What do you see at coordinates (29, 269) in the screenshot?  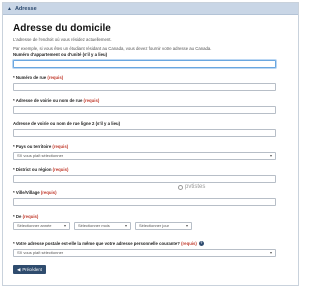 I see `previous-button: ◀ Précédent` at bounding box center [29, 269].